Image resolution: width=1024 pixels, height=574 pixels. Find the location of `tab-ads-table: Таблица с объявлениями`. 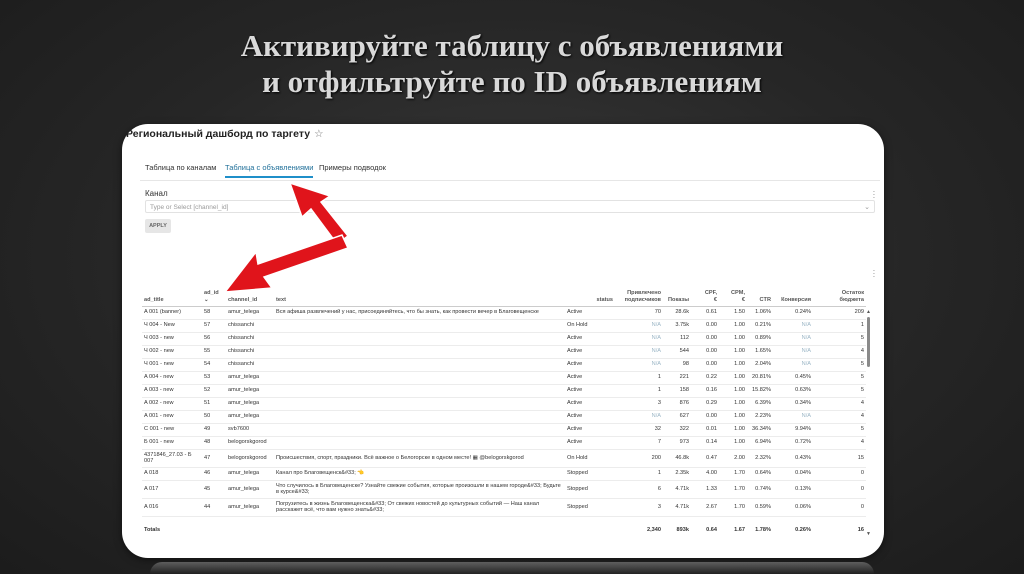

tab-ads-table: Таблица с объявлениями is located at coordinates (269, 170).